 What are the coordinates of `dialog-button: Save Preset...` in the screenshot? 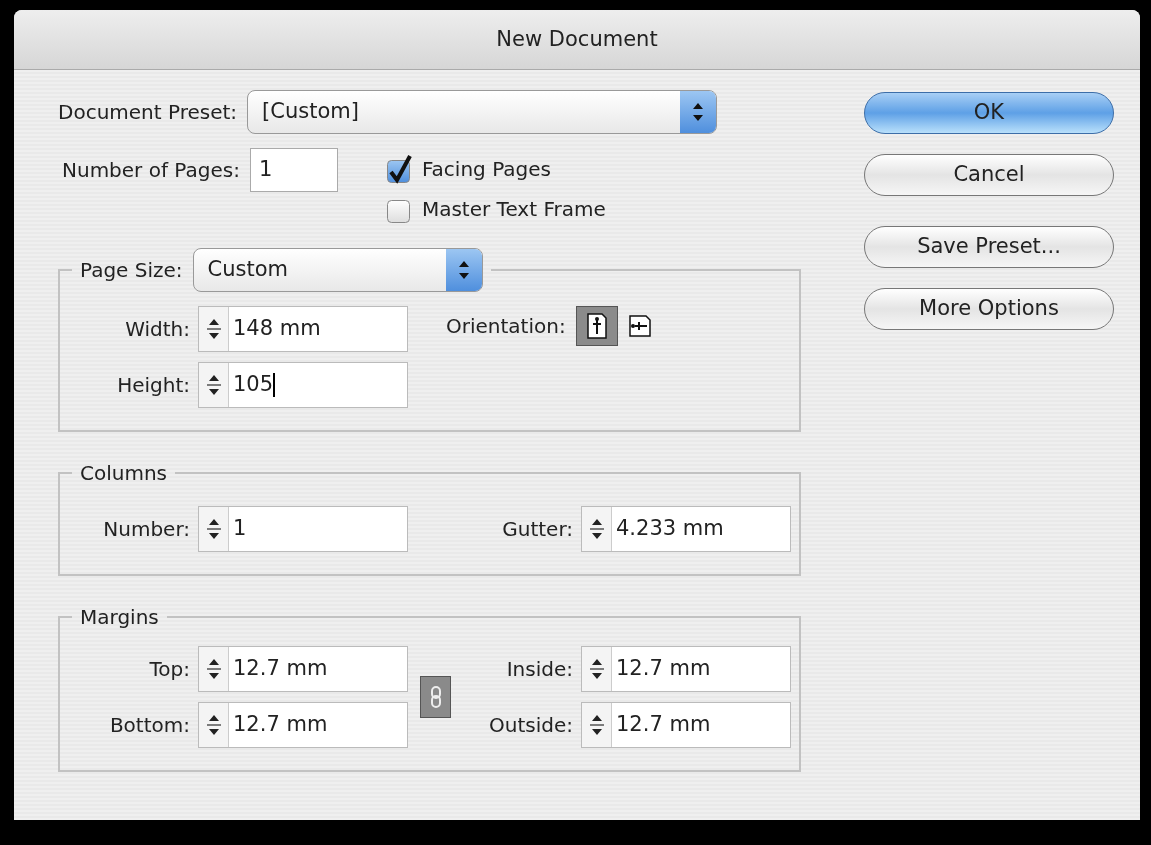 It's located at (989, 247).